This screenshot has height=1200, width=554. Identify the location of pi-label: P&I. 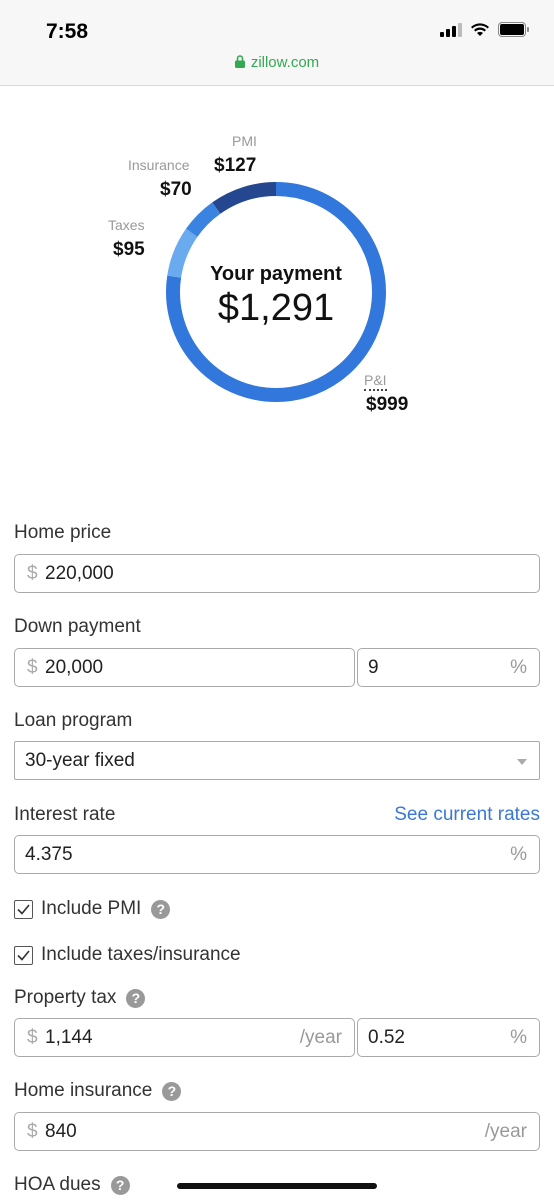
(375, 381).